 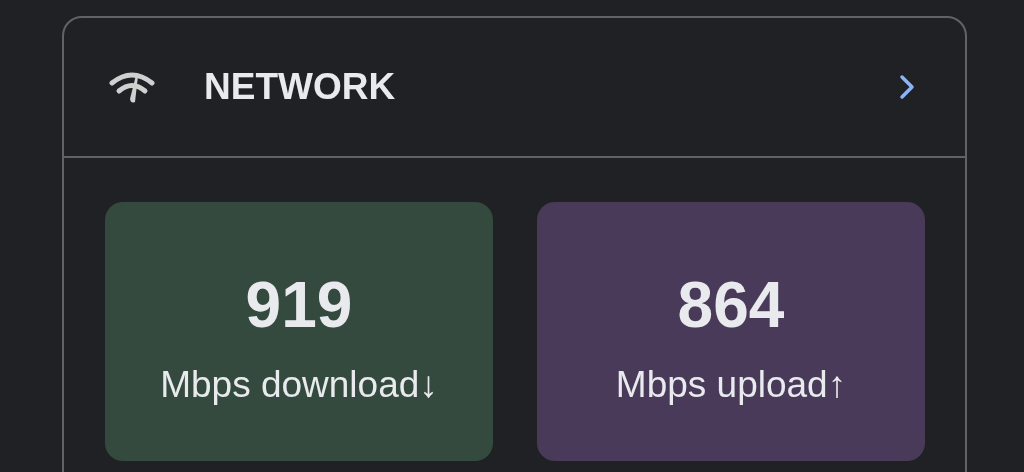 What do you see at coordinates (731, 304) in the screenshot?
I see `speed-value: 864` at bounding box center [731, 304].